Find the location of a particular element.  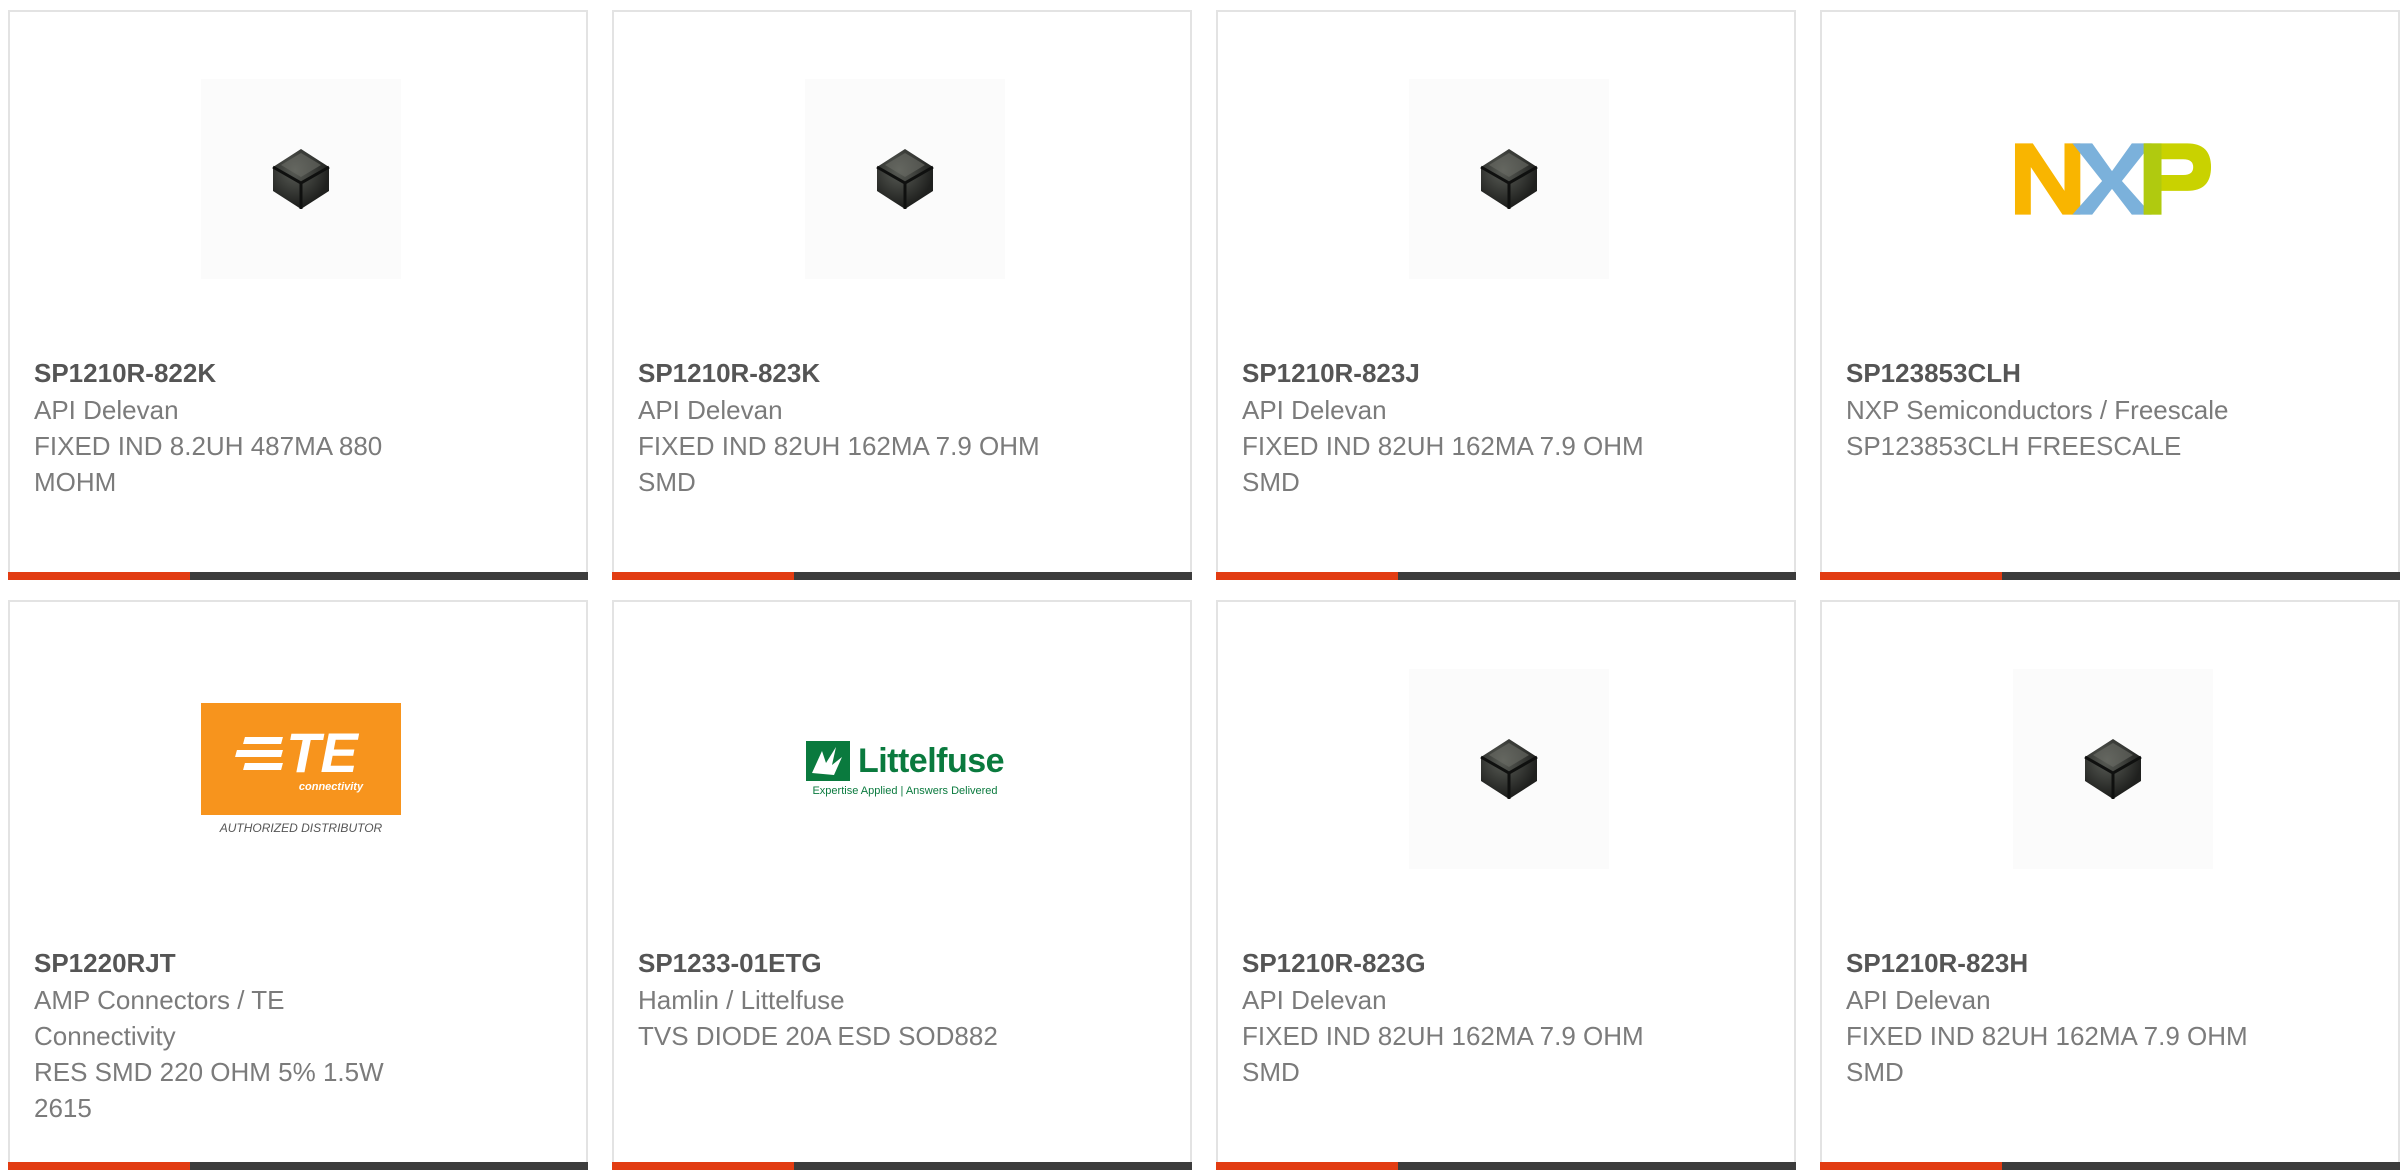

manufacturer-name: NXP Semiconductors / Freescale is located at coordinates (2037, 410).